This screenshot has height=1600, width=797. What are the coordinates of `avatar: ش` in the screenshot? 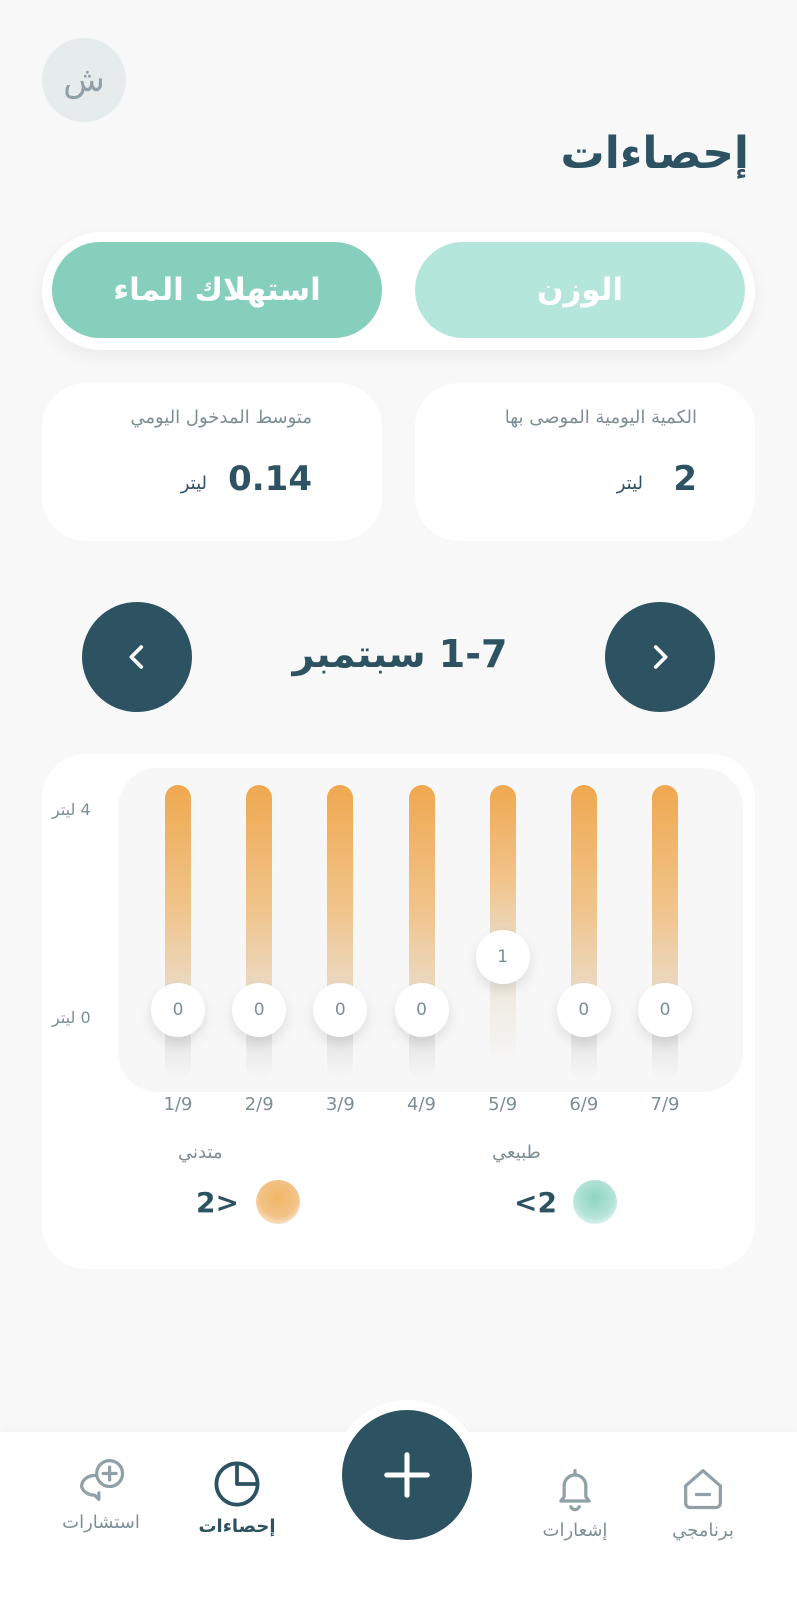 It's located at (84, 80).